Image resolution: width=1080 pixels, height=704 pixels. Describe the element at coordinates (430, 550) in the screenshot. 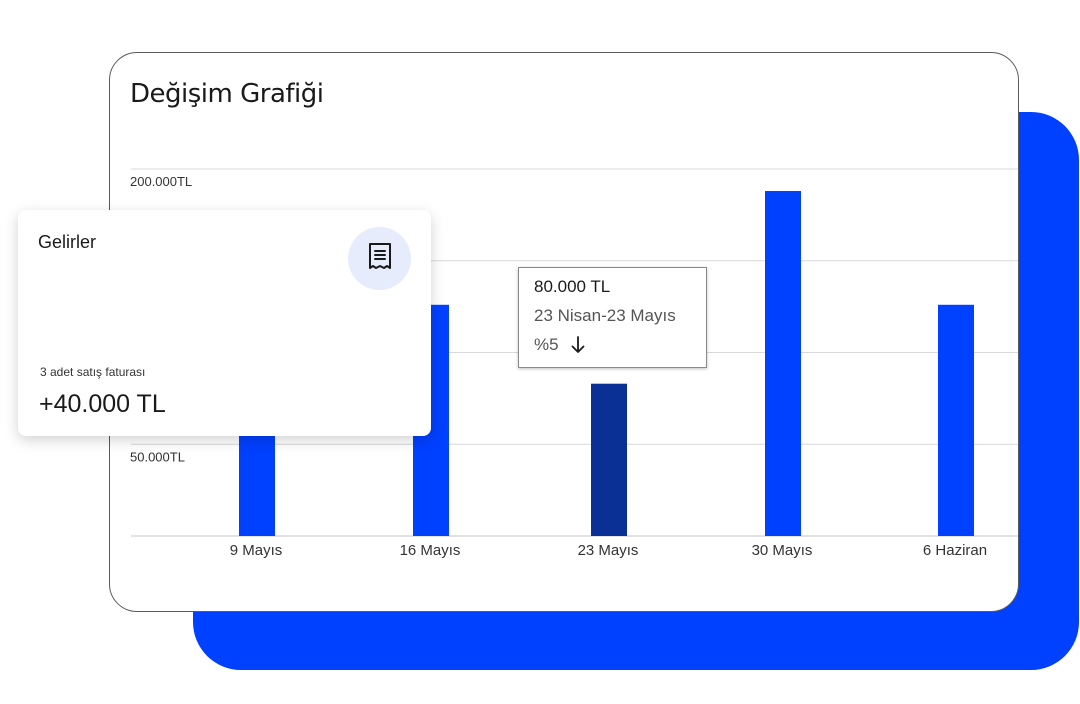

I see `x-tick-label: 16 Mayıs` at that location.